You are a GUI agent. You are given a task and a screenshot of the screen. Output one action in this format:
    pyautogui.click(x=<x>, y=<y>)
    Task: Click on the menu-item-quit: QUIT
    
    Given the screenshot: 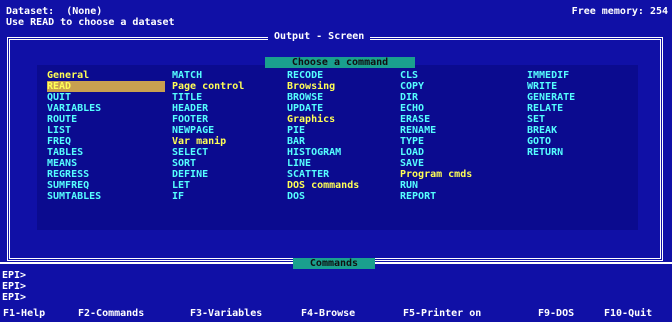 What is the action you would take?
    pyautogui.click(x=106, y=97)
    